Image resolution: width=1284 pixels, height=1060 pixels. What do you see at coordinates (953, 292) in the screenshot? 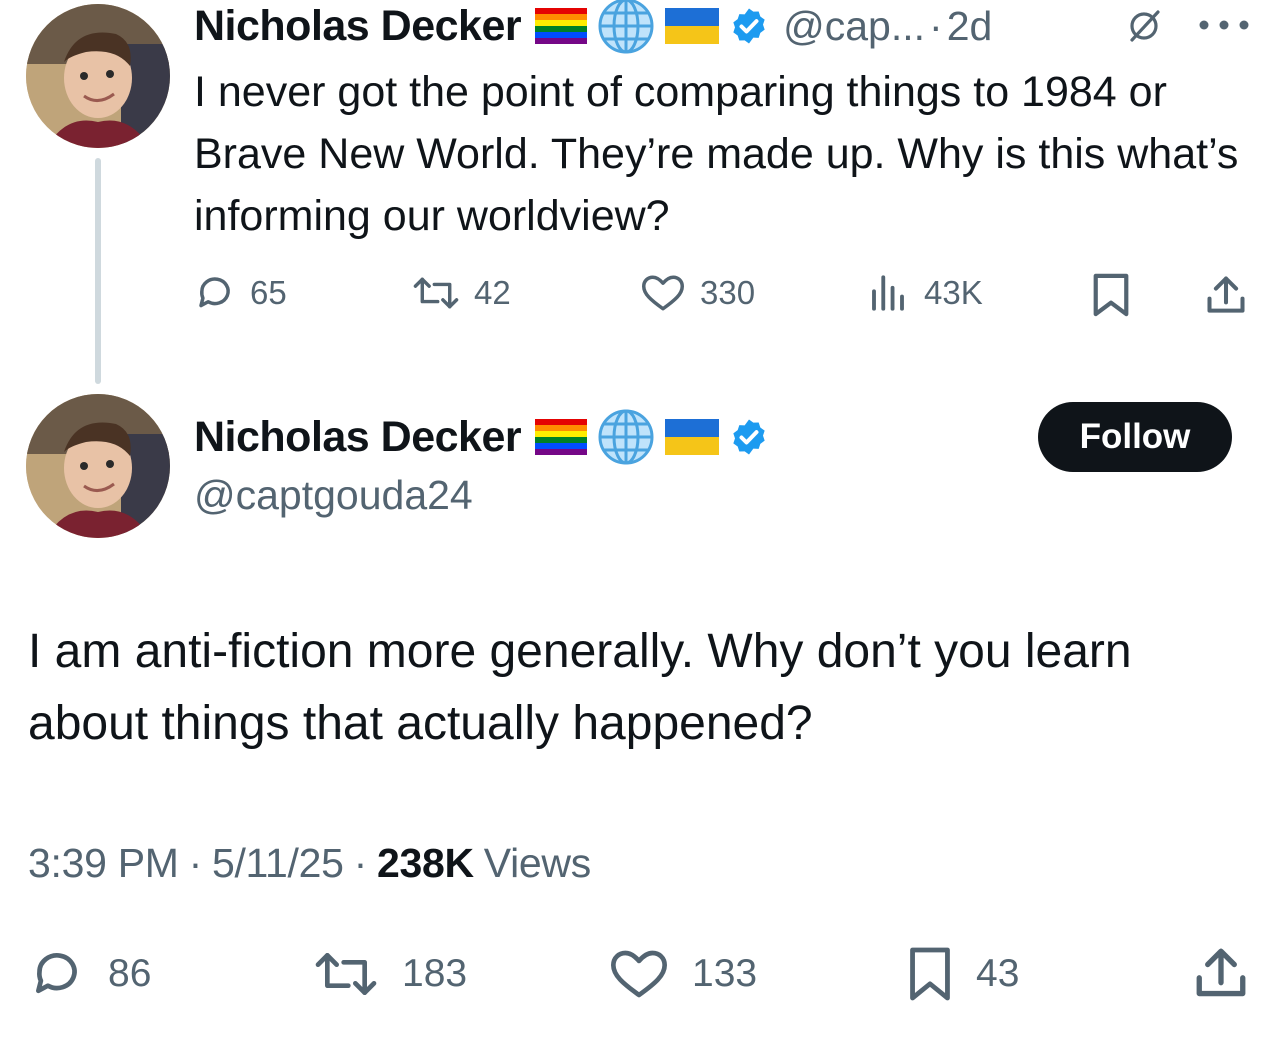
I see `views-count: 43K` at bounding box center [953, 292].